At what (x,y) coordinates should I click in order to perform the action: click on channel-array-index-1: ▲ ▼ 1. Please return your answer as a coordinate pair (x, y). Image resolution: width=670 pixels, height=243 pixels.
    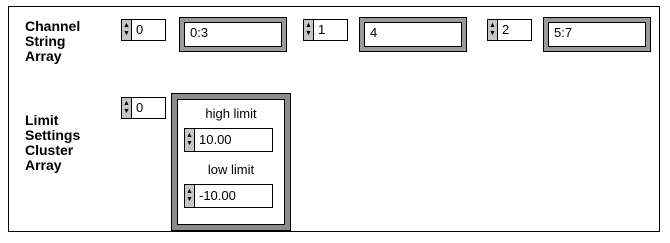
    Looking at the image, I should click on (325, 30).